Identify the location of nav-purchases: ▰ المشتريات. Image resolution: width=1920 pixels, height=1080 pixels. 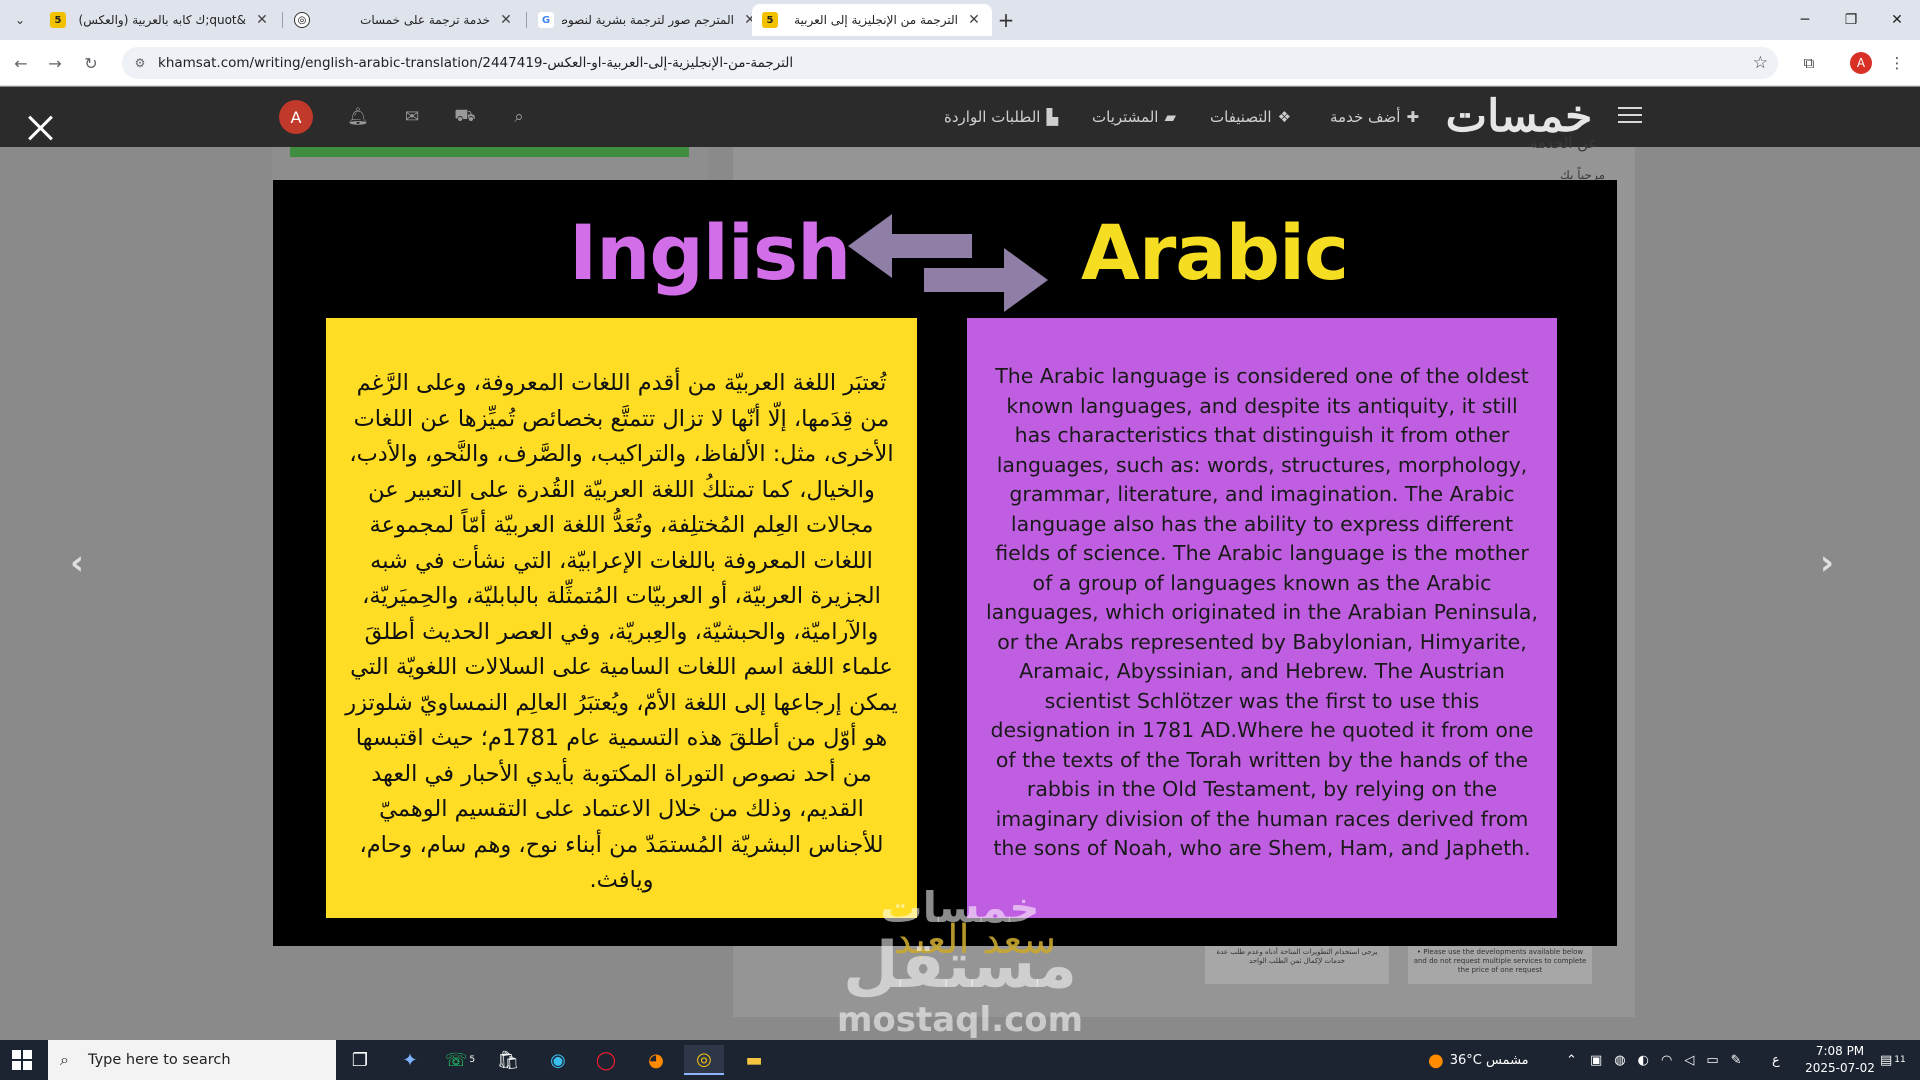
(1134, 117).